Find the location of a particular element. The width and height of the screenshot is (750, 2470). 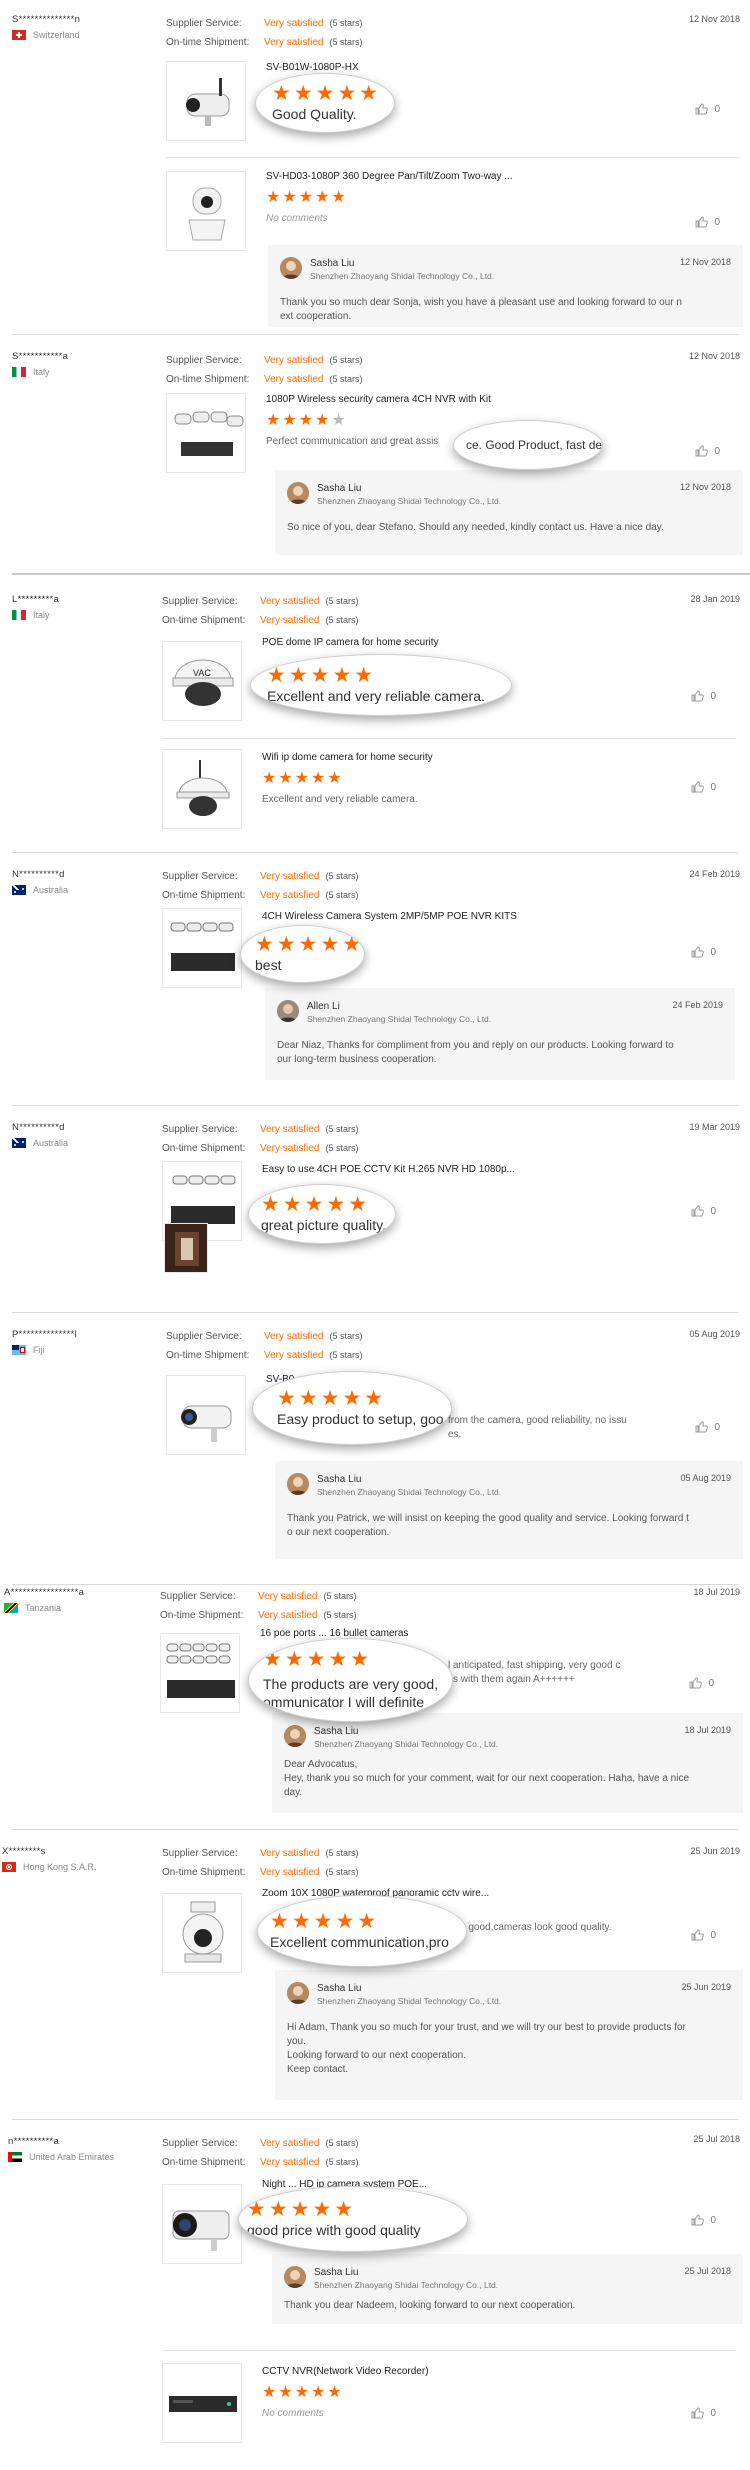

highlight-callout: ce. Good Product, fast delivery. is located at coordinates (528, 445).